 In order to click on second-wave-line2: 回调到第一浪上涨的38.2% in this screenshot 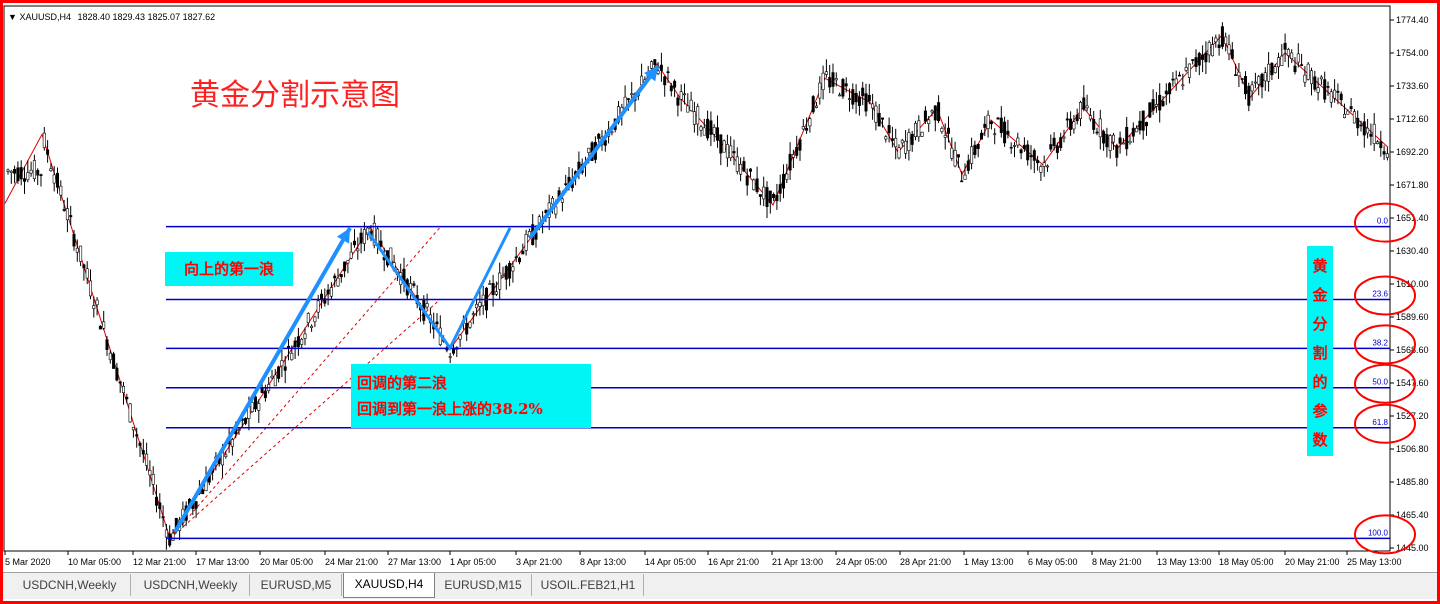, I will do `click(450, 409)`.